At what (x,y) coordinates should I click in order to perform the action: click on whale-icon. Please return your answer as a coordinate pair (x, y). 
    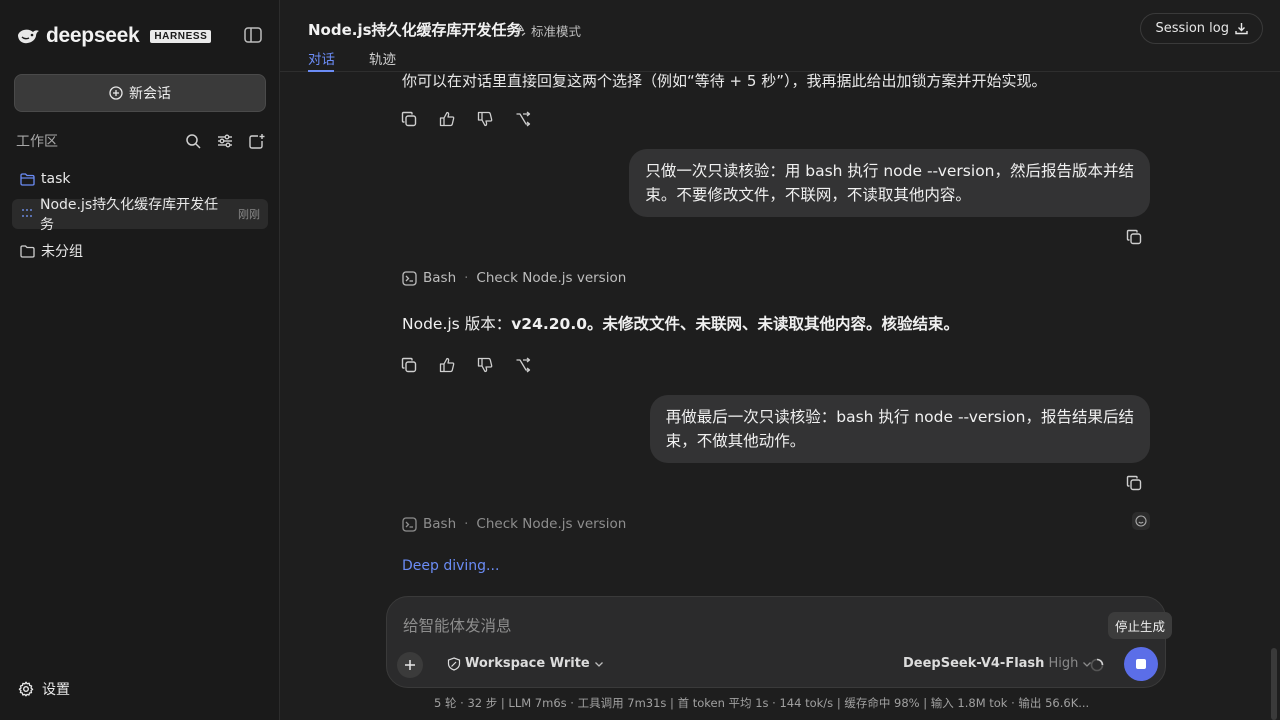
    Looking at the image, I should click on (28, 36).